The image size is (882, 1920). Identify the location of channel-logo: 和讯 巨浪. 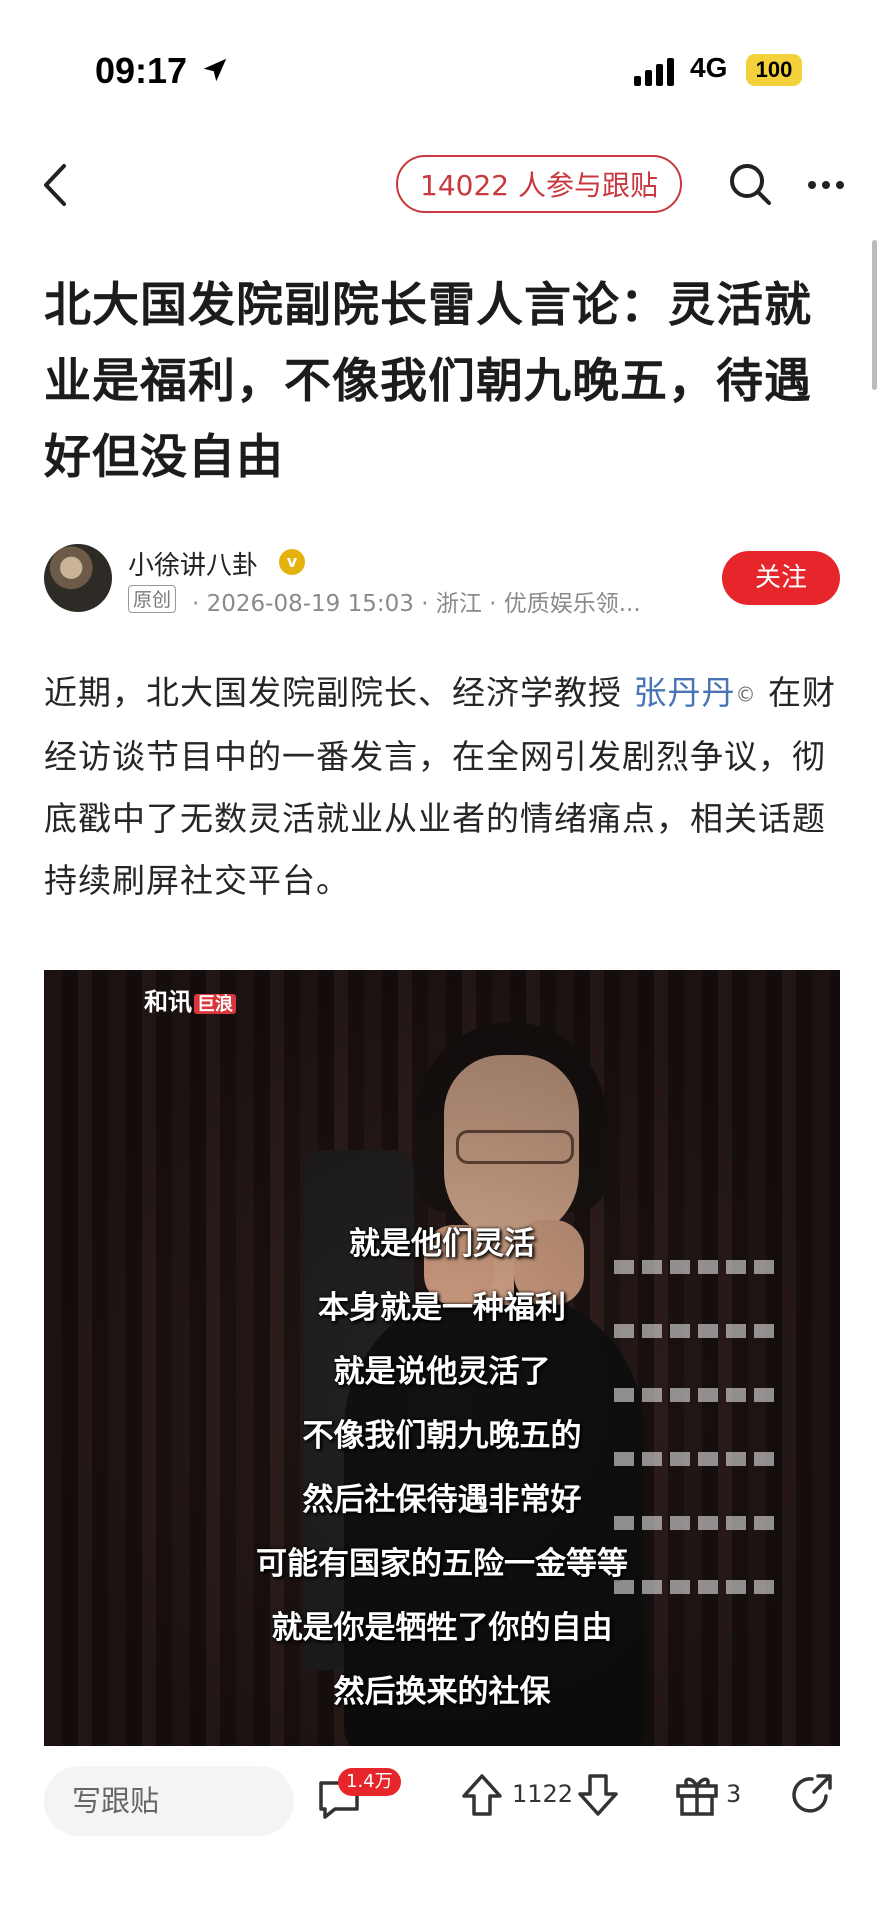
(190, 999).